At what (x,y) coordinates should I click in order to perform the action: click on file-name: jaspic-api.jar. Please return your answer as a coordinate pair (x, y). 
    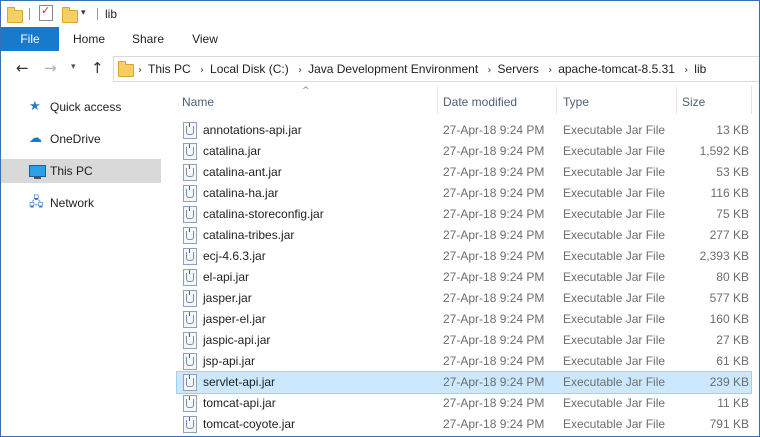
    Looking at the image, I should click on (237, 340).